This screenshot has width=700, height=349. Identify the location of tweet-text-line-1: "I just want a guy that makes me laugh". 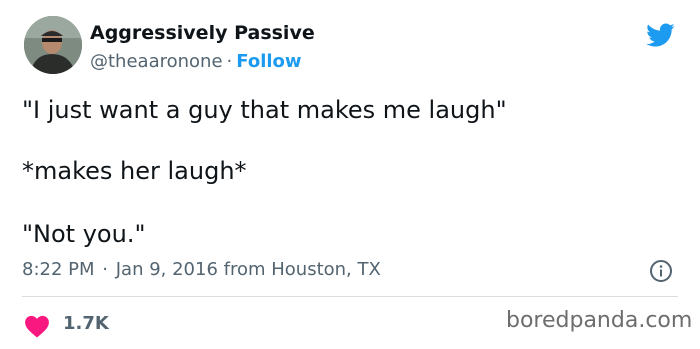
(264, 110).